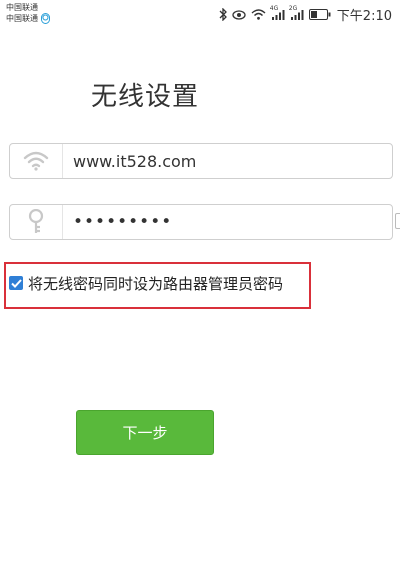 The width and height of the screenshot is (400, 565). I want to click on network-type-1: 4G, so click(274, 8).